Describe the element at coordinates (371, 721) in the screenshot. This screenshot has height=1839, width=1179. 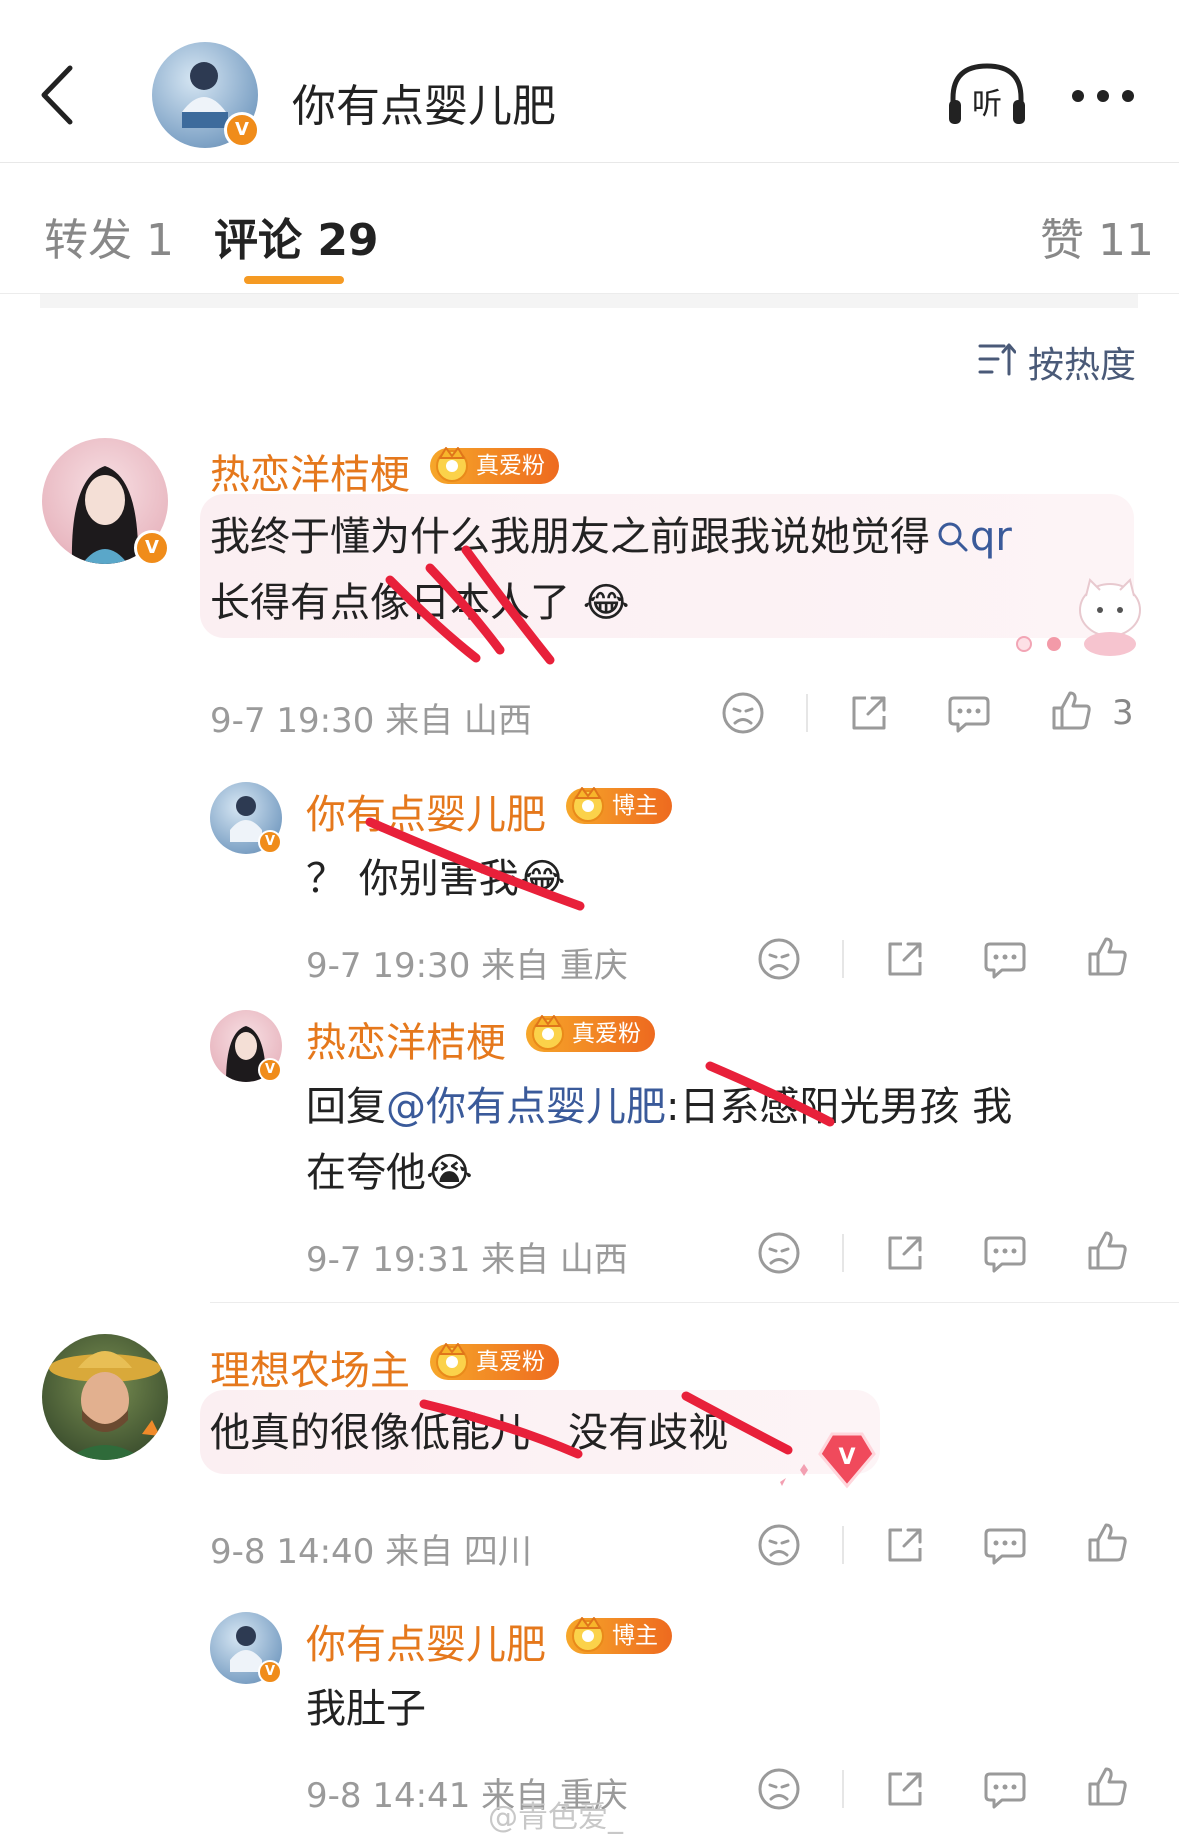
I see `comment-meta: 9-7 19:30 来自 山西` at that location.